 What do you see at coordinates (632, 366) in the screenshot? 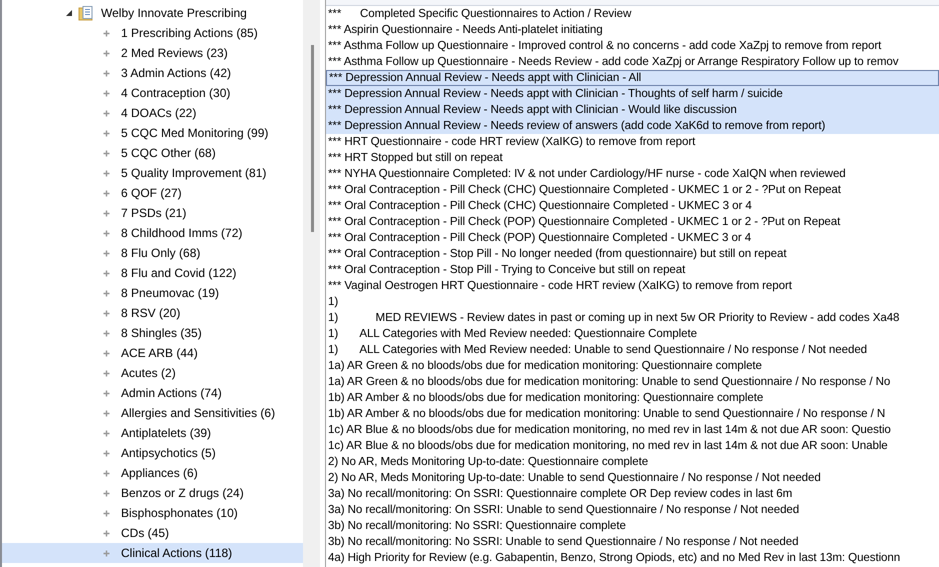
I see `list-row: 1a) AR Green & no bloods/obs due for medication monitoring: Questionnaire complete` at bounding box center [632, 366].